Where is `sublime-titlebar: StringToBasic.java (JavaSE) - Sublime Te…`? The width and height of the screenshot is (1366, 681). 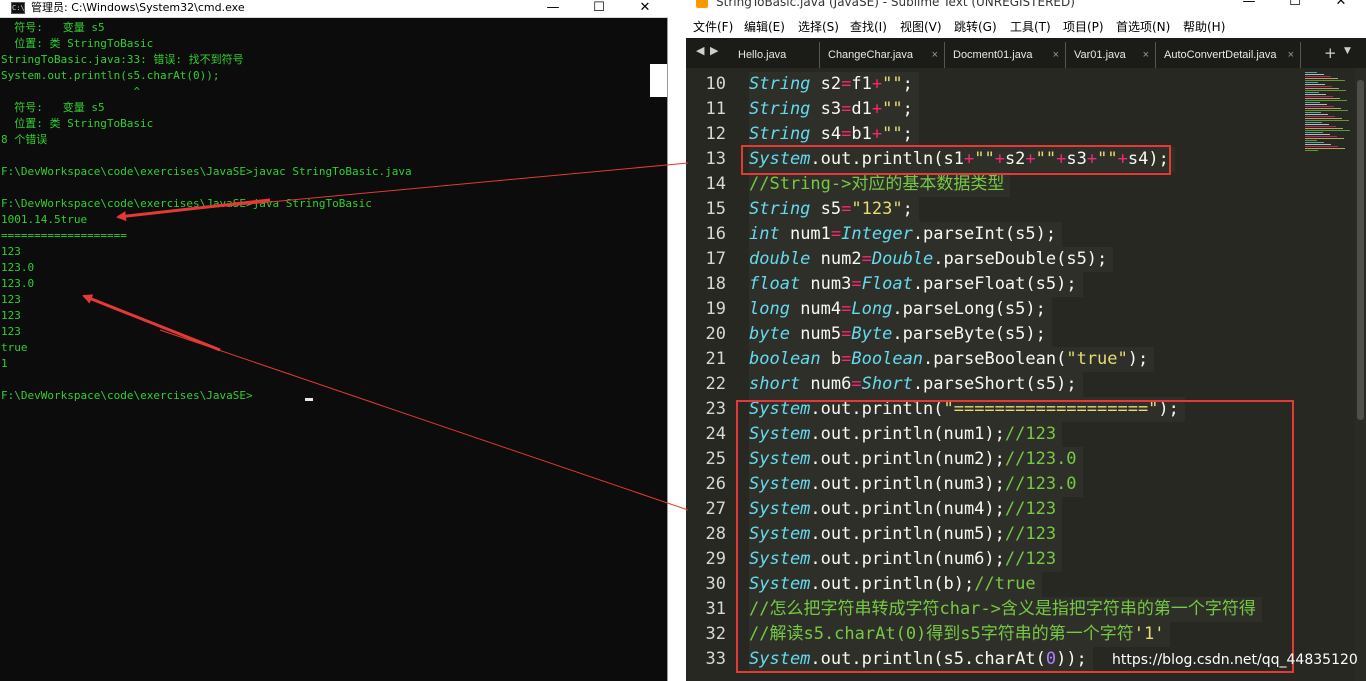 sublime-titlebar: StringToBasic.java (JavaSE) - Sublime Te… is located at coordinates (1026, 7).